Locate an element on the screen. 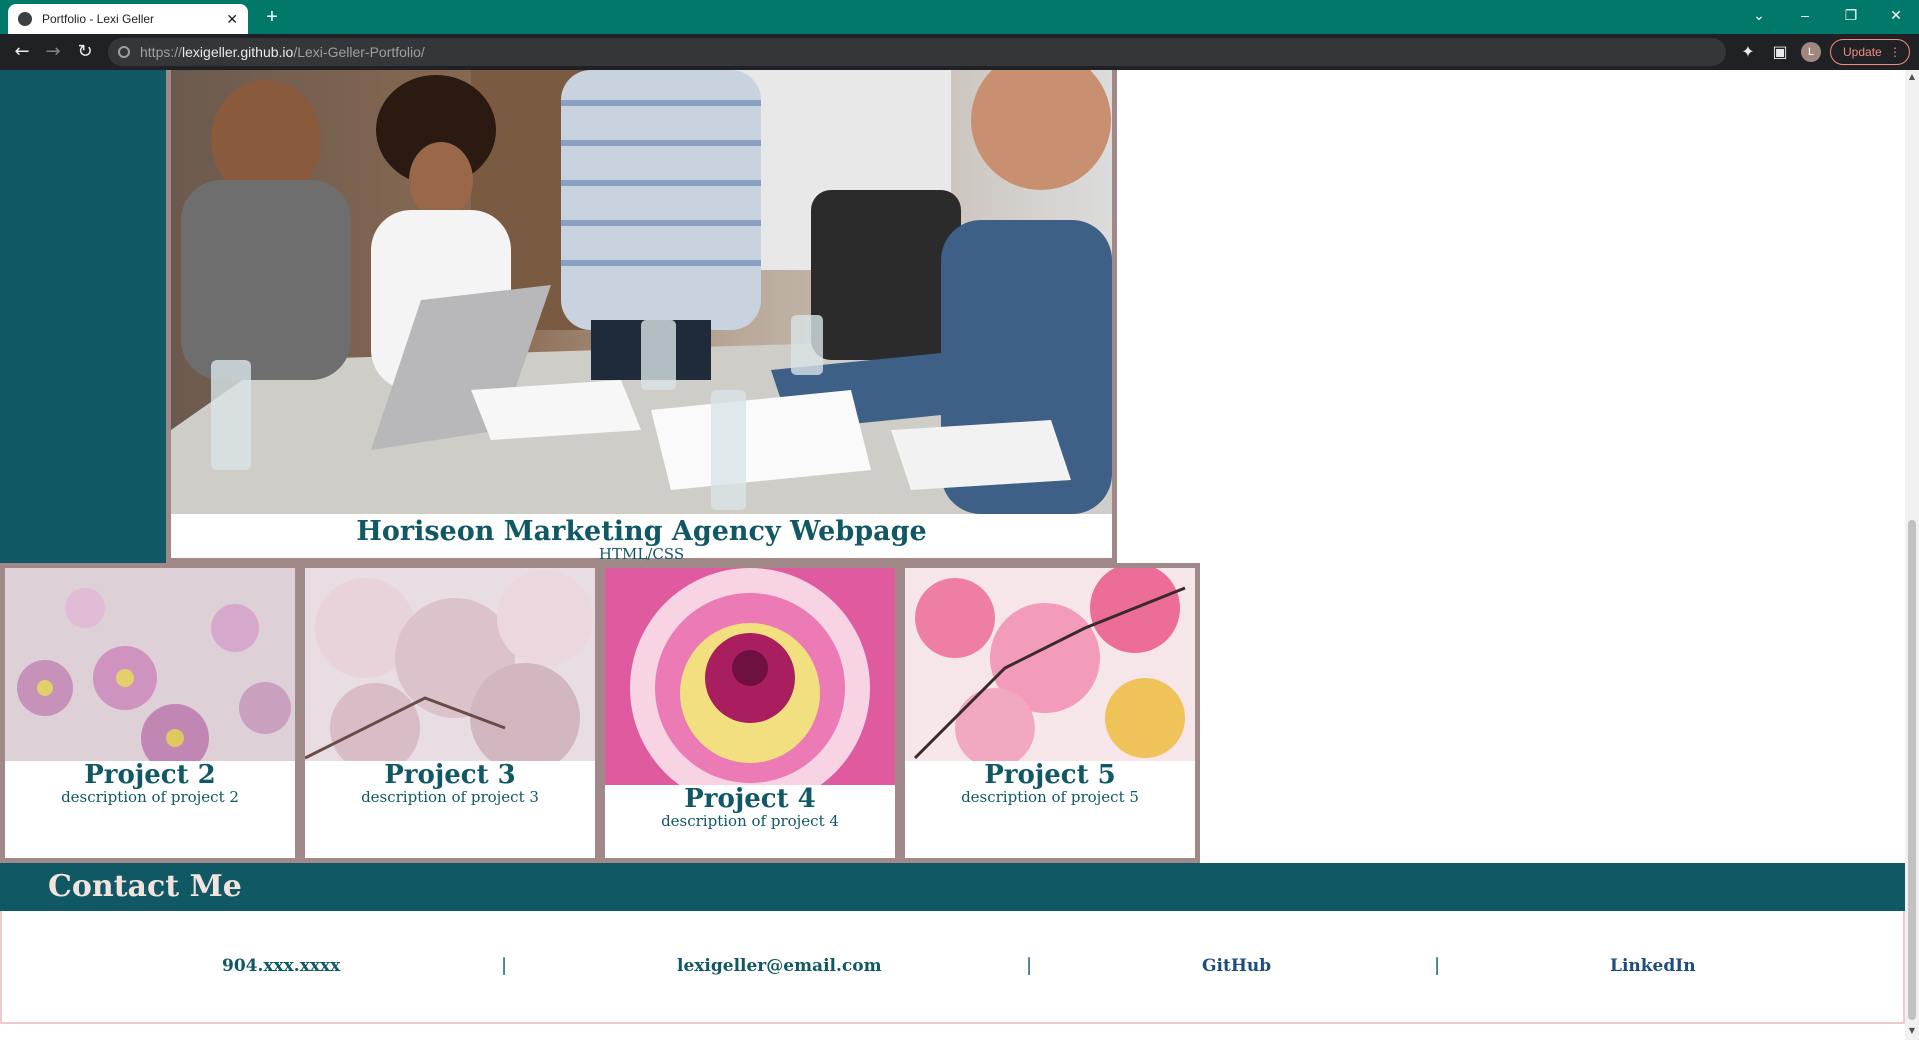  url-scheme: https:// is located at coordinates (161, 52).